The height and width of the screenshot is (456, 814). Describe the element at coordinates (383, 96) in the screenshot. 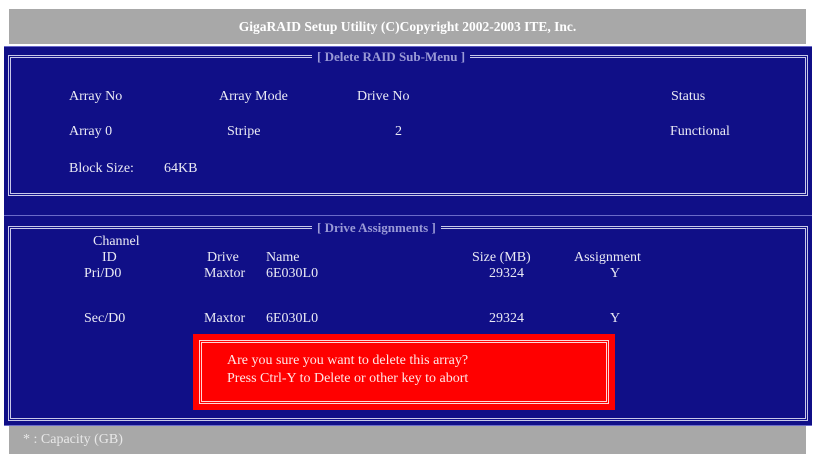

I see `header-drive-no: Drive No` at that location.